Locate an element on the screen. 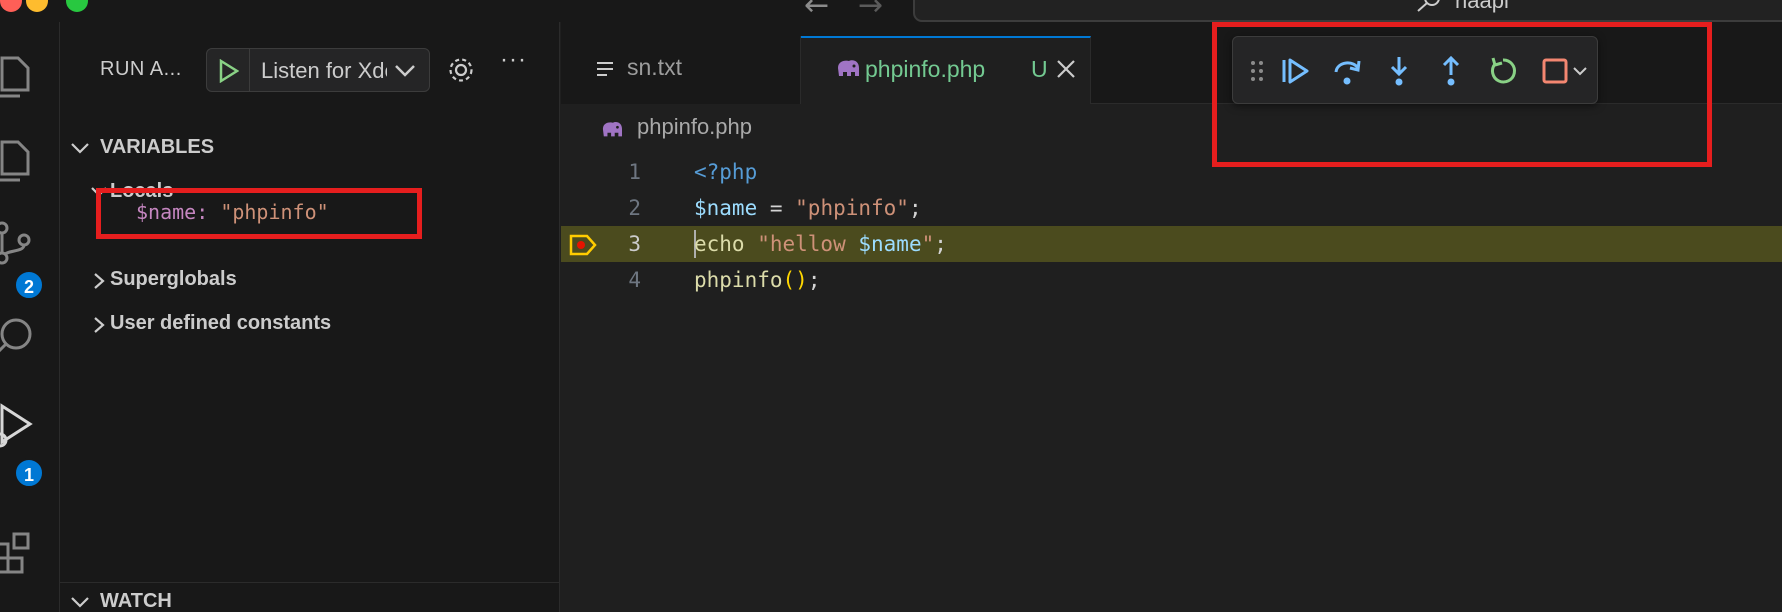  php-open-tag: <?php is located at coordinates (726, 172).